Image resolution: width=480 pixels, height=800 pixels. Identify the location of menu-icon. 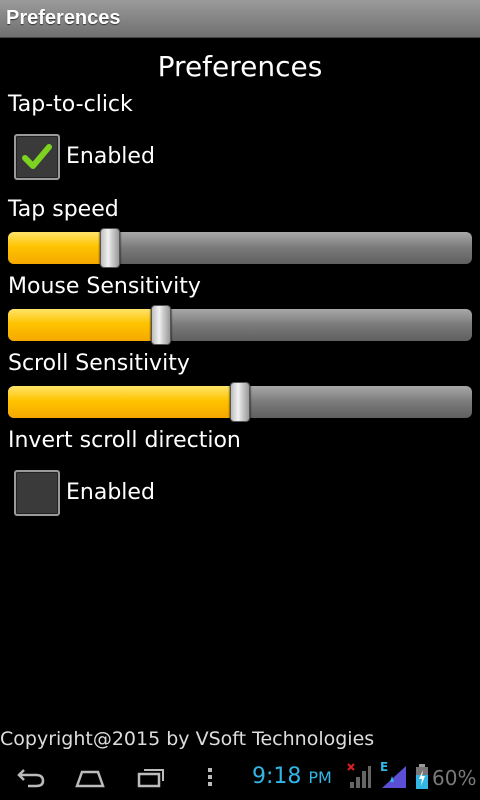
(210, 777).